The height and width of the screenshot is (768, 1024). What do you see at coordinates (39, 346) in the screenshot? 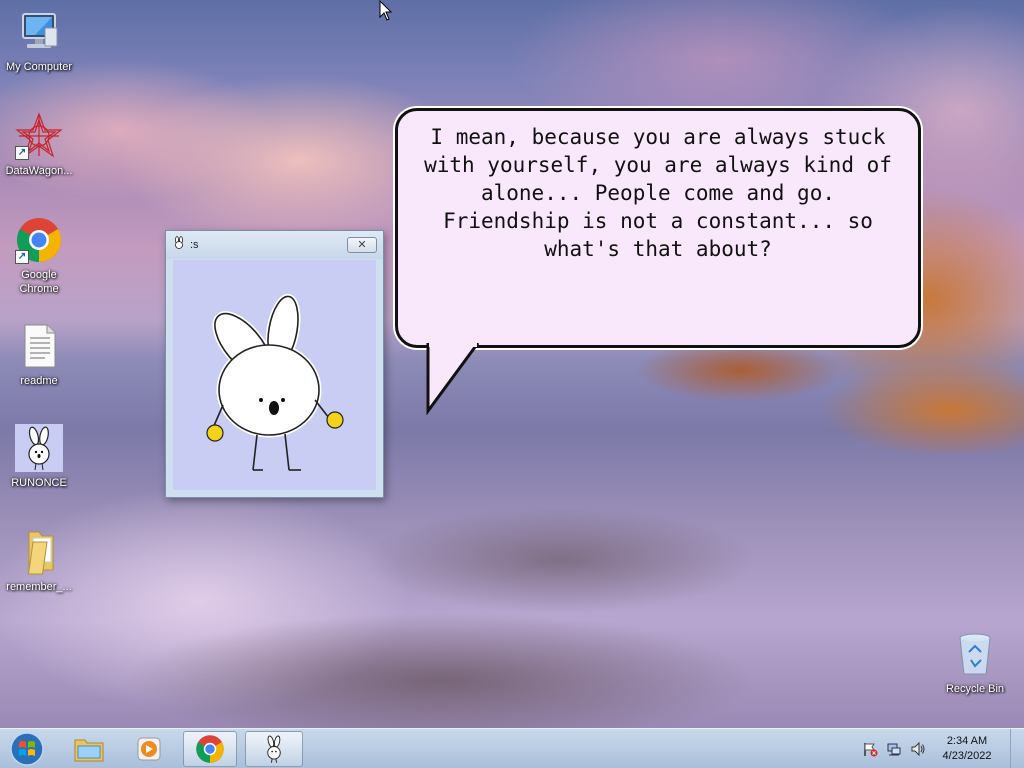
I see `text-file-icon` at bounding box center [39, 346].